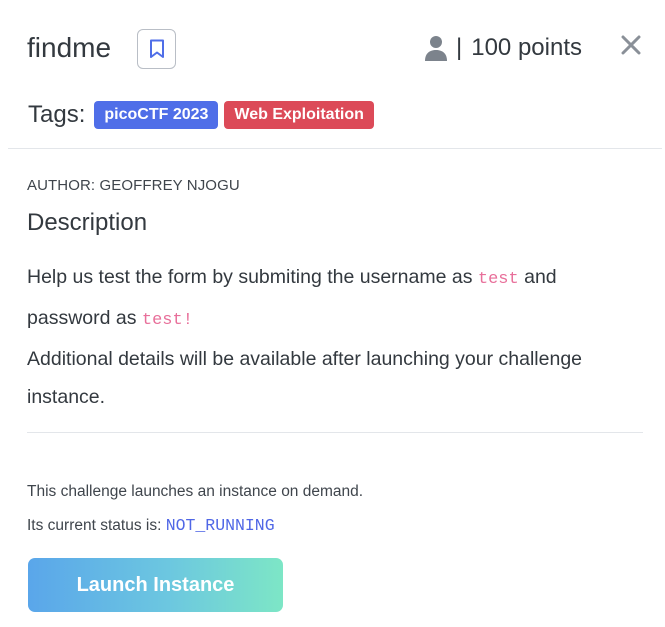  Describe the element at coordinates (84, 318) in the screenshot. I see `description-text: password as` at that location.